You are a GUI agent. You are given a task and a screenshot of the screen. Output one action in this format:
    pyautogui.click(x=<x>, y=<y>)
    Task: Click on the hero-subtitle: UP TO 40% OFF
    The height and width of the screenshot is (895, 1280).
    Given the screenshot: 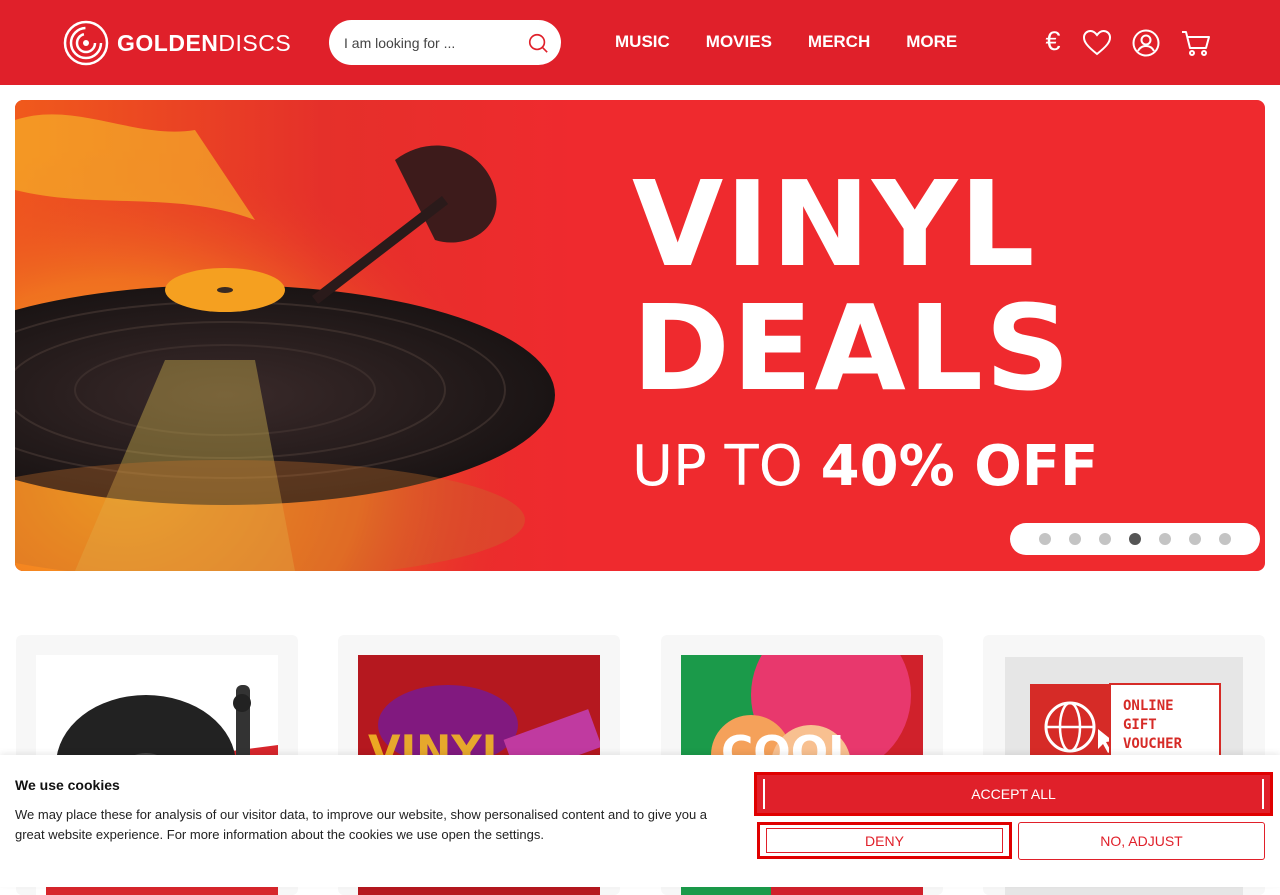 What is the action you would take?
    pyautogui.click(x=865, y=467)
    